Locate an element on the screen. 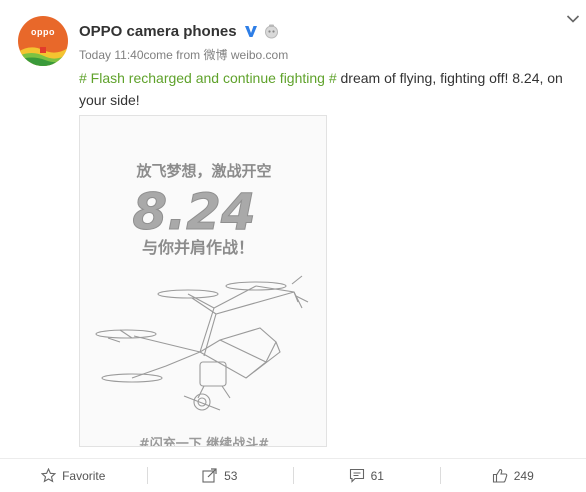 Image resolution: width=586 pixels, height=492 pixels. poster-tagline: 与你并肩作战！ is located at coordinates (198, 247).